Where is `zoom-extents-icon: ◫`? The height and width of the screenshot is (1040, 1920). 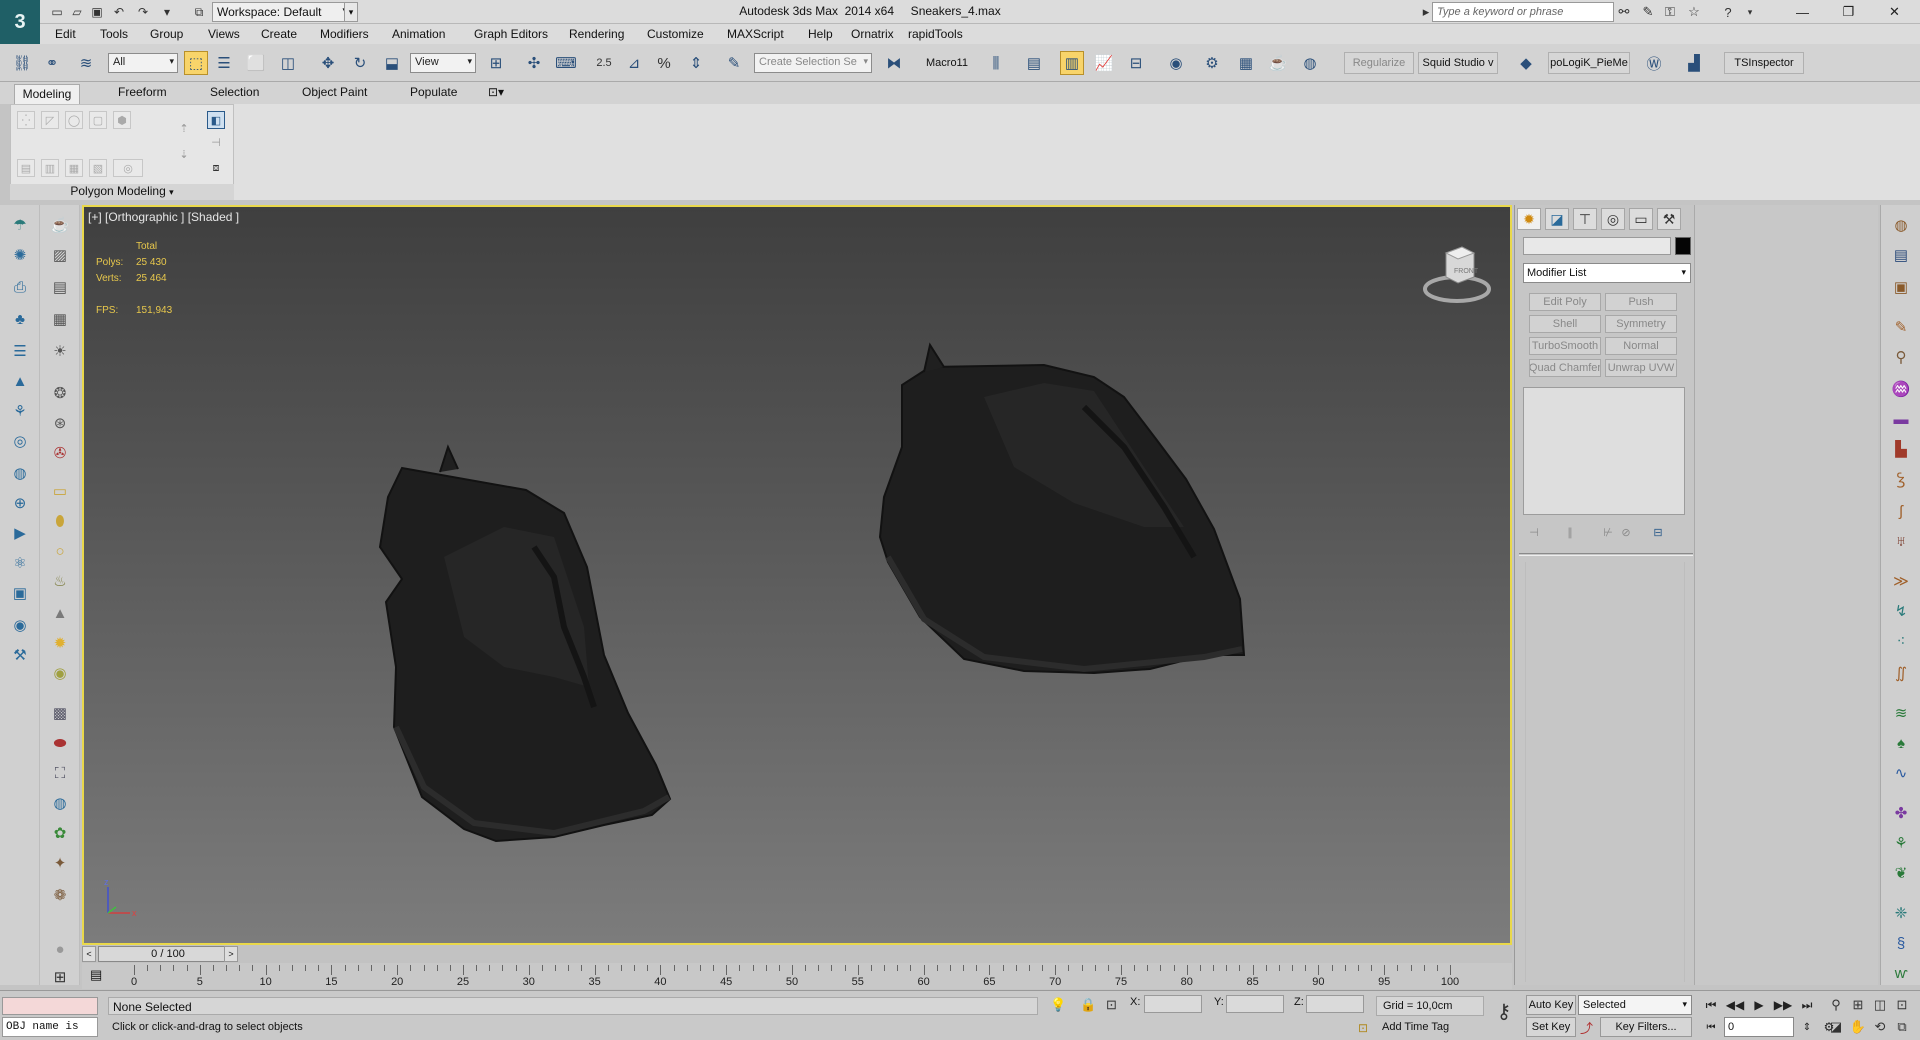 zoom-extents-icon: ◫ is located at coordinates (1880, 1005).